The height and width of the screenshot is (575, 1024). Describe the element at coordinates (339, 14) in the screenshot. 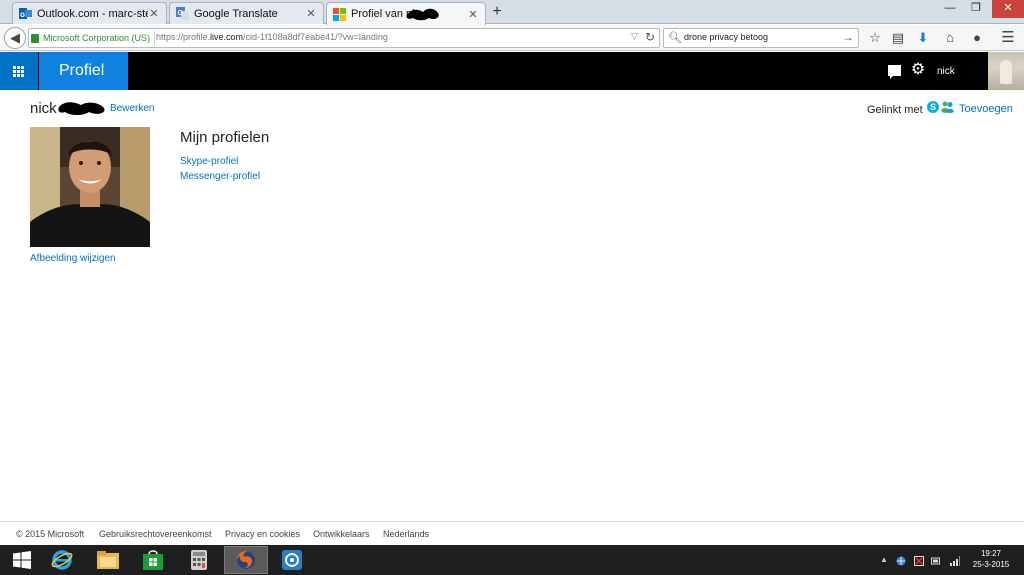

I see `microsoft-logo-icon` at that location.